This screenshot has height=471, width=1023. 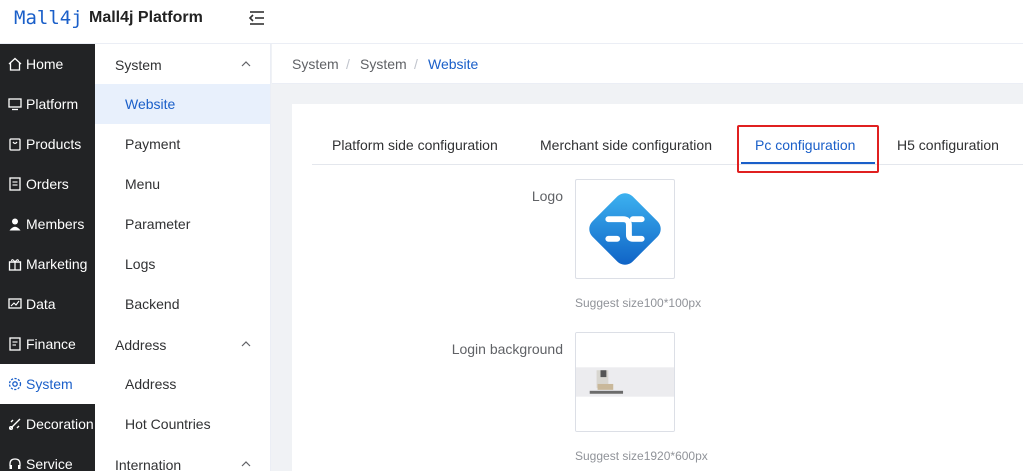 What do you see at coordinates (57, 264) in the screenshot?
I see `sidebar-item-label: Marketing` at bounding box center [57, 264].